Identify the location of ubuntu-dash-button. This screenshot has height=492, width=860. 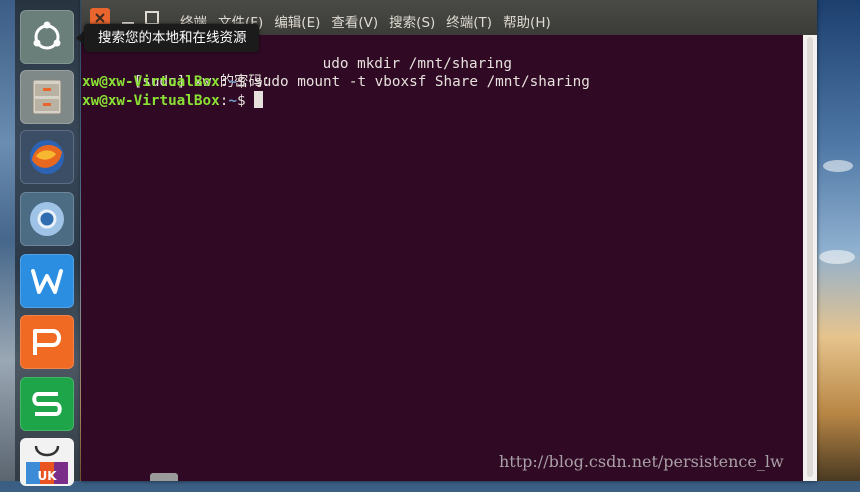
(47, 37).